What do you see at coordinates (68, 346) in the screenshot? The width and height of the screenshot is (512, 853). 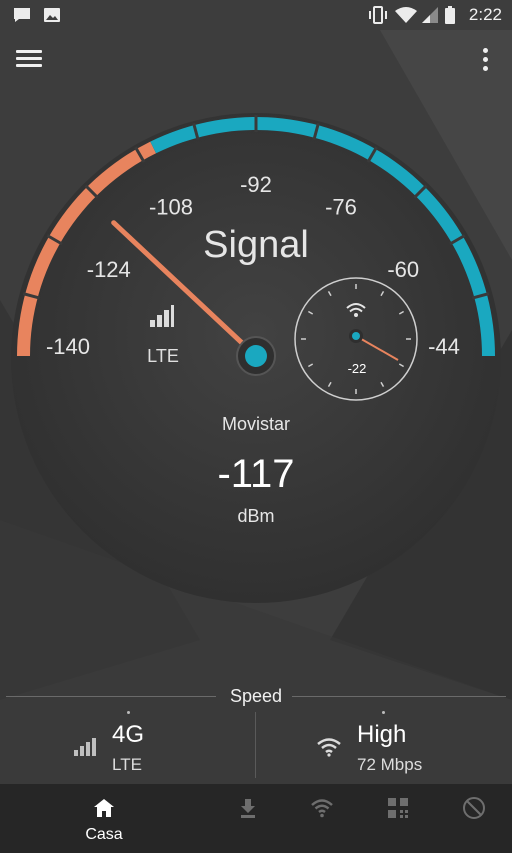 I see `gauge-scale-label: -140` at bounding box center [68, 346].